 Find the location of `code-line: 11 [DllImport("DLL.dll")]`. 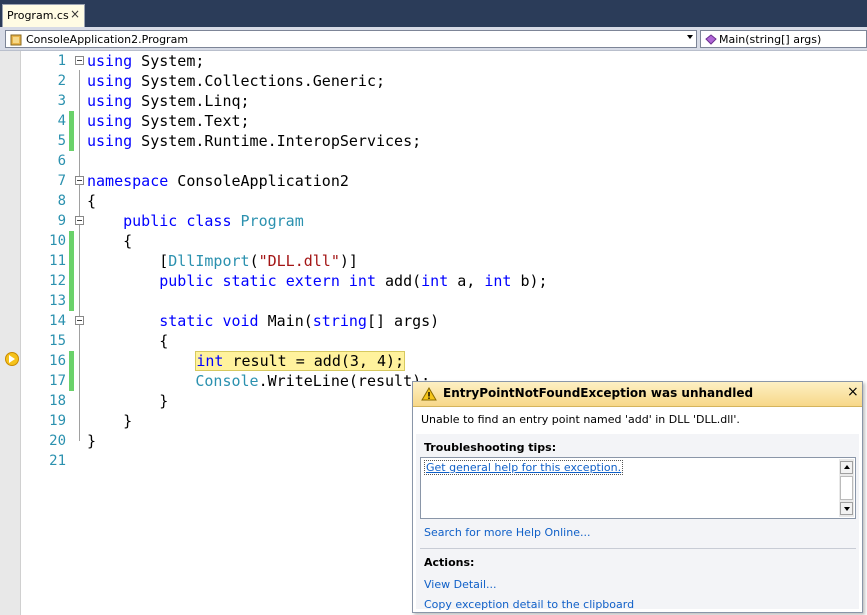

code-line: 11 [DllImport("DLL.dll")] is located at coordinates (433, 261).